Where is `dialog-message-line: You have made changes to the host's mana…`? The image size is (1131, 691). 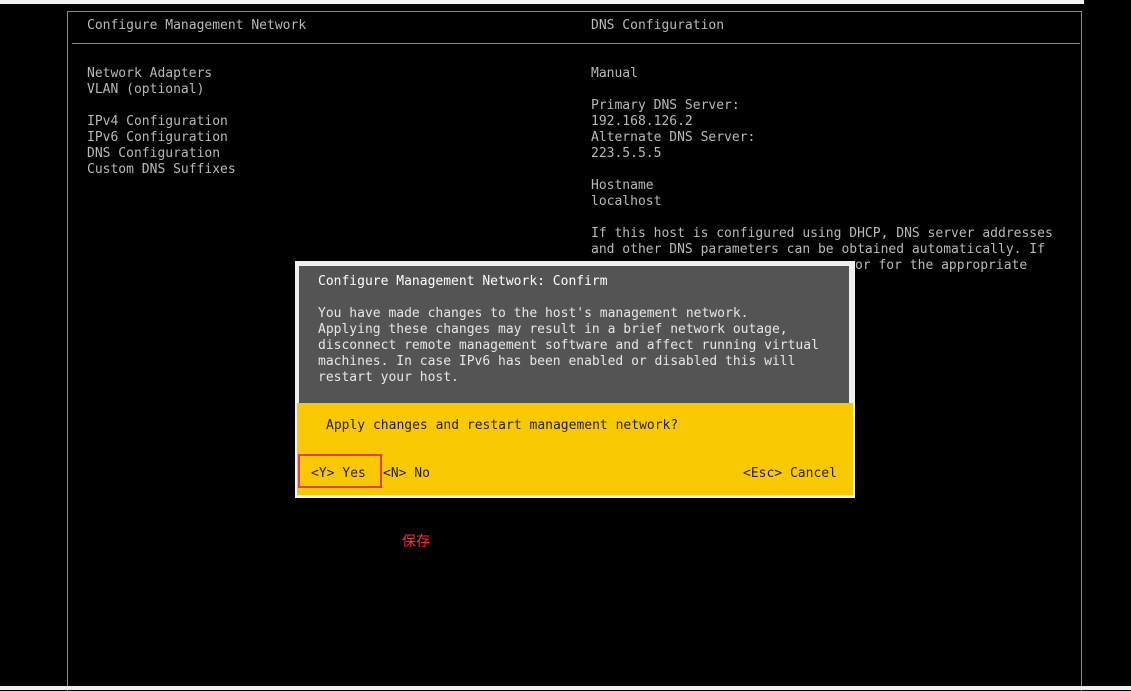 dialog-message-line: You have made changes to the host's mana… is located at coordinates (533, 313).